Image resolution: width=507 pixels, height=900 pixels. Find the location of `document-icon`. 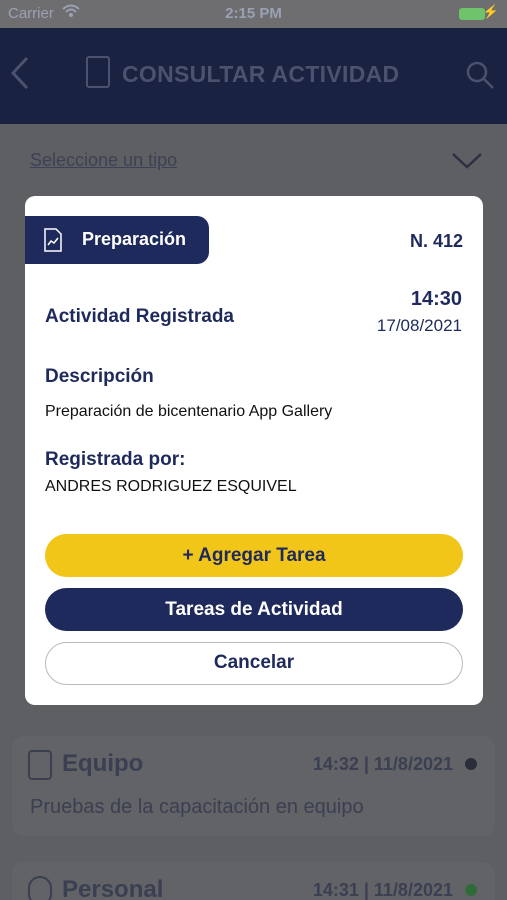

document-icon is located at coordinates (98, 72).